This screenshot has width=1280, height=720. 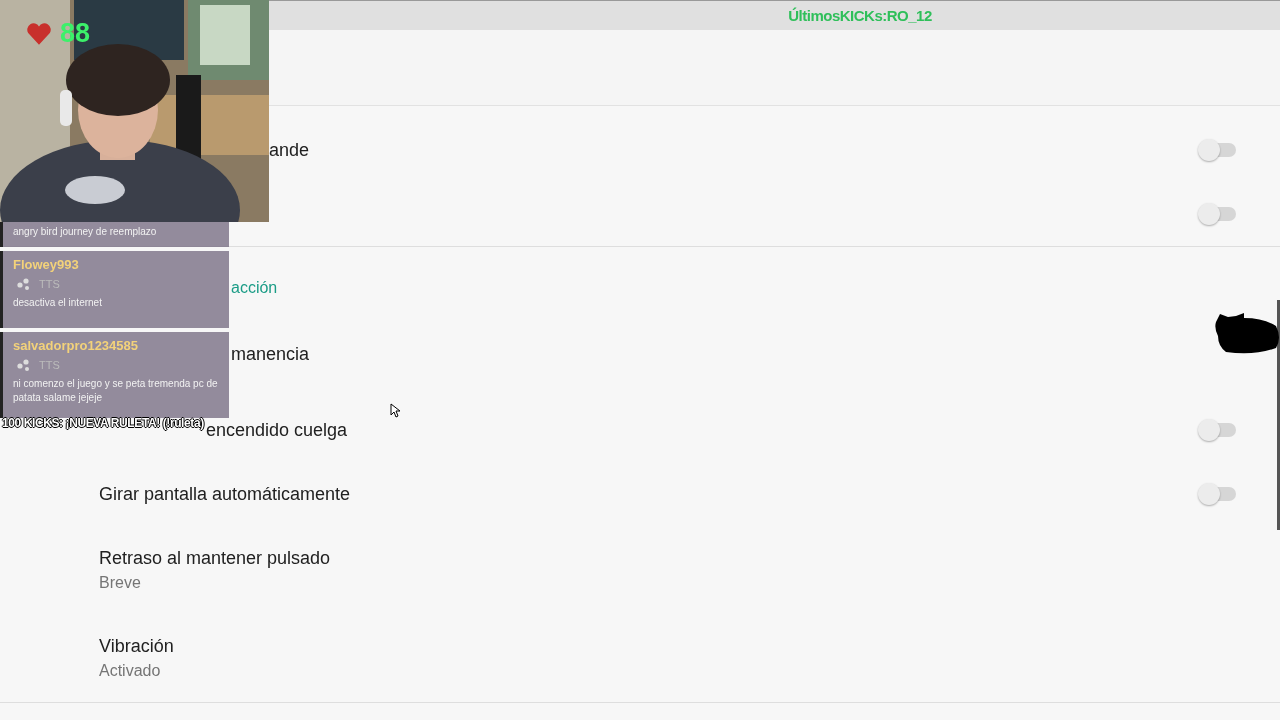 I want to click on latest-kicks-text: ÚltimosKICKs:RO_12, so click(x=860, y=15).